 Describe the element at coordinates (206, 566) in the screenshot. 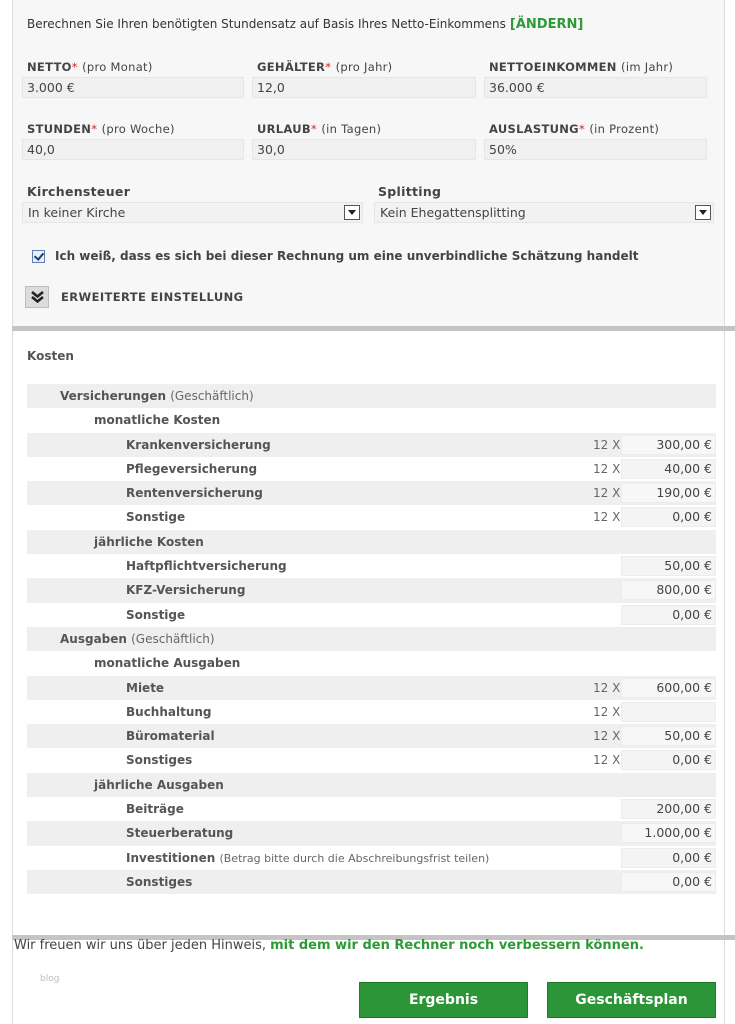

I see `row-label: Haftpflichtversicherung` at that location.